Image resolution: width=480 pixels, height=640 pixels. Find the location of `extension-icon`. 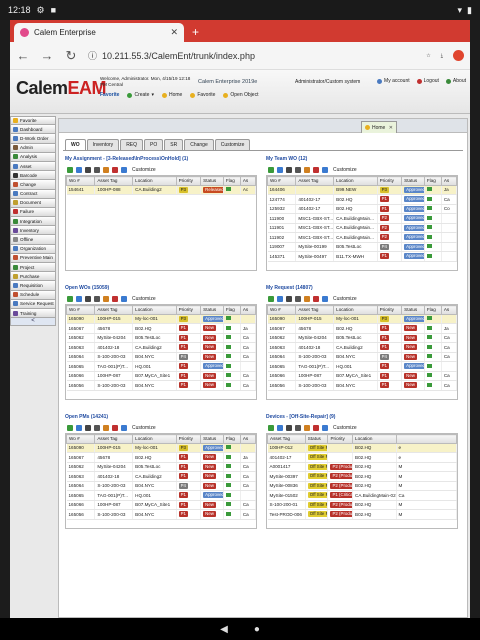

extension-icon is located at coordinates (458, 55).